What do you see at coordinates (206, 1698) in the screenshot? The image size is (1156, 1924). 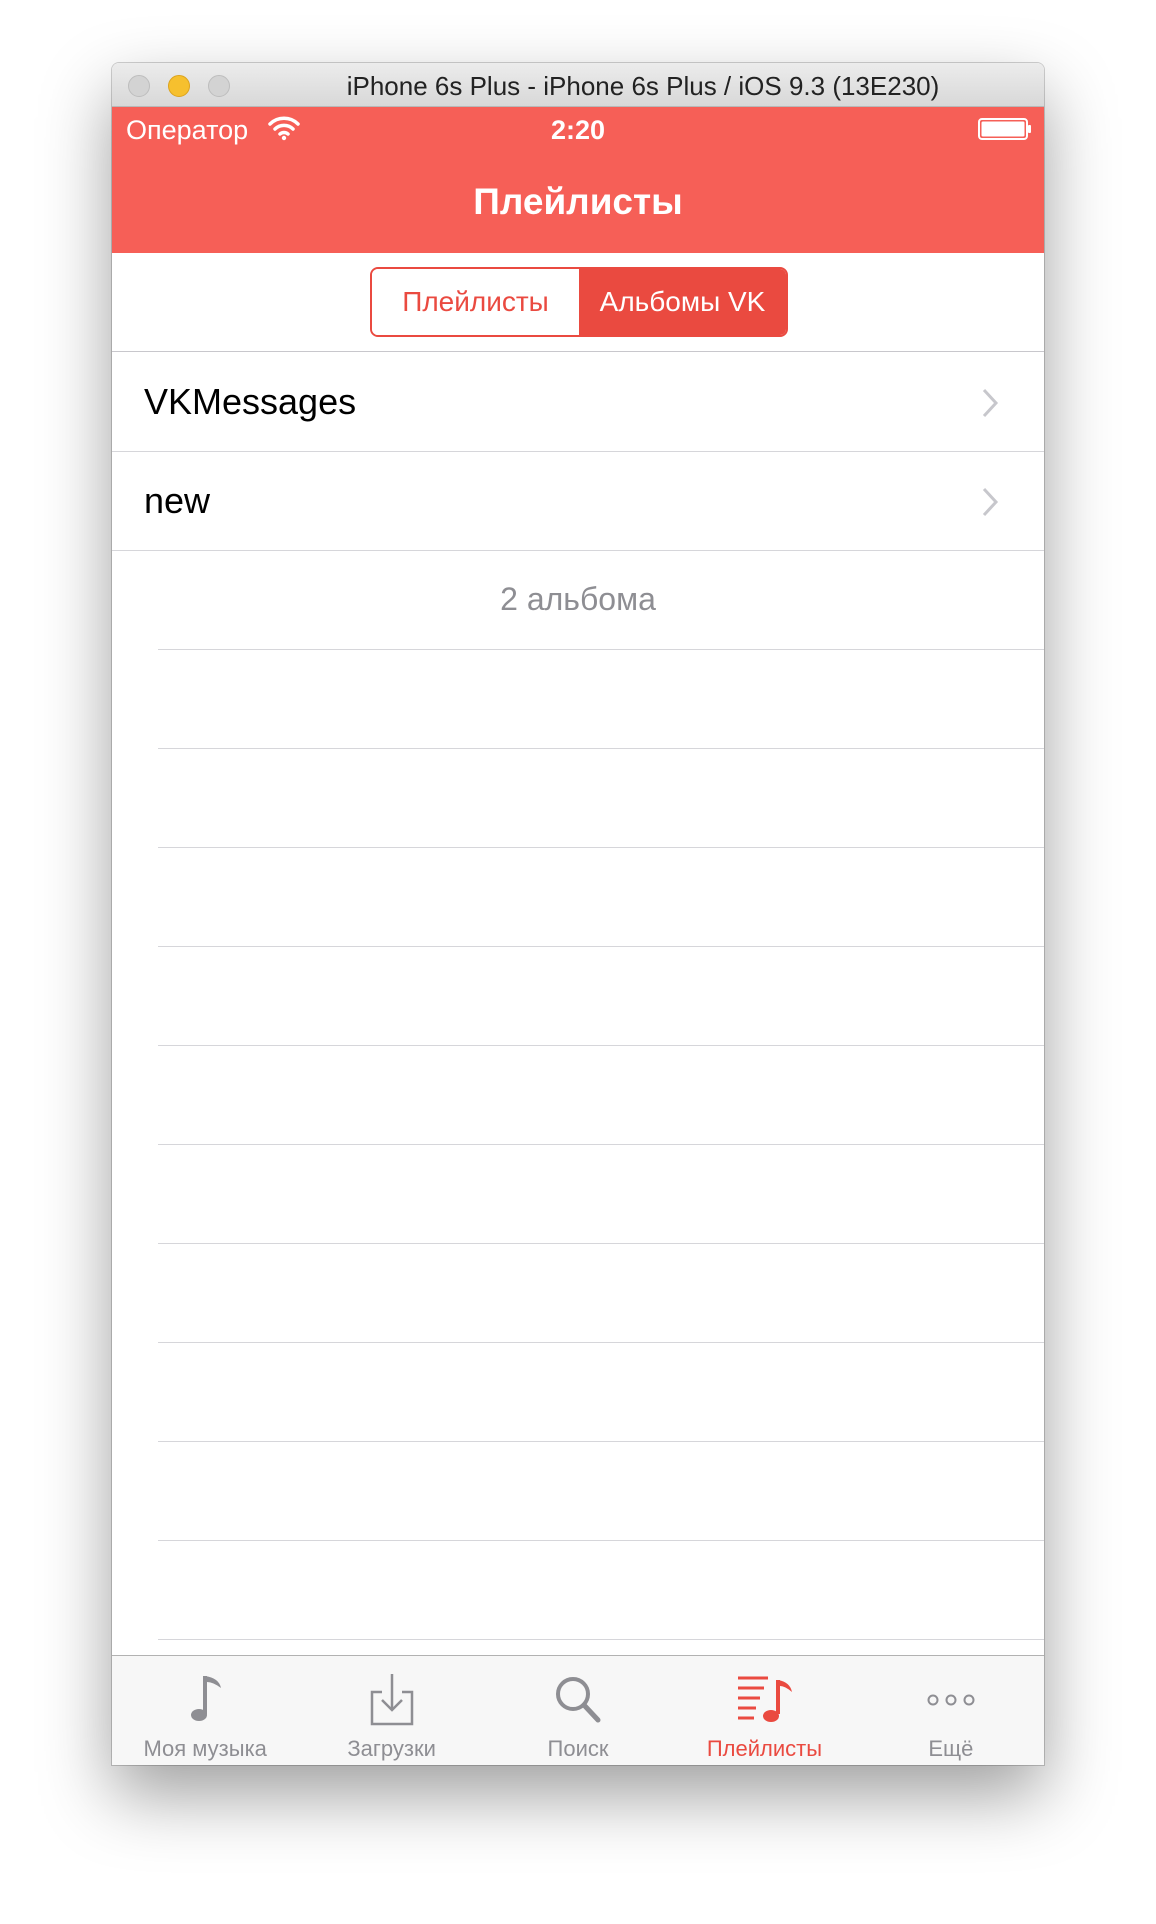 I see `music-note-icon` at bounding box center [206, 1698].